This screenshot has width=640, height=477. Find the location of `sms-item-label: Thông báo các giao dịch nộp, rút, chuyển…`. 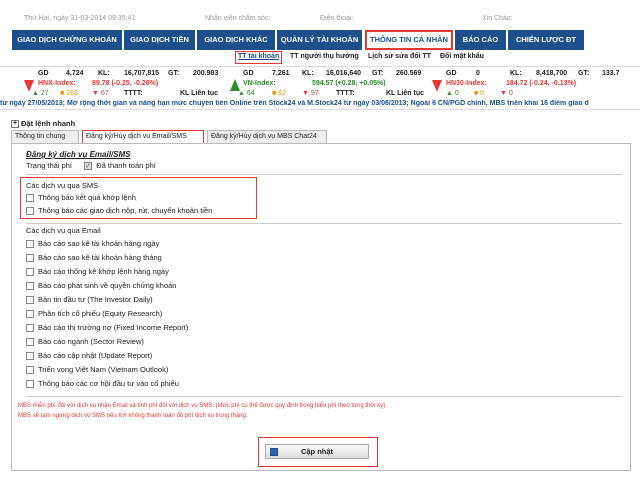

sms-item-label: Thông báo các giao dịch nộp, rút, chuyển… is located at coordinates (125, 210).